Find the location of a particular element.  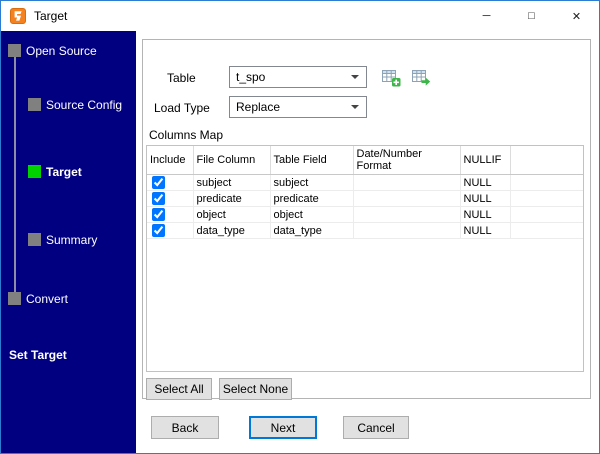

maximize-button: □ is located at coordinates (531, 16).